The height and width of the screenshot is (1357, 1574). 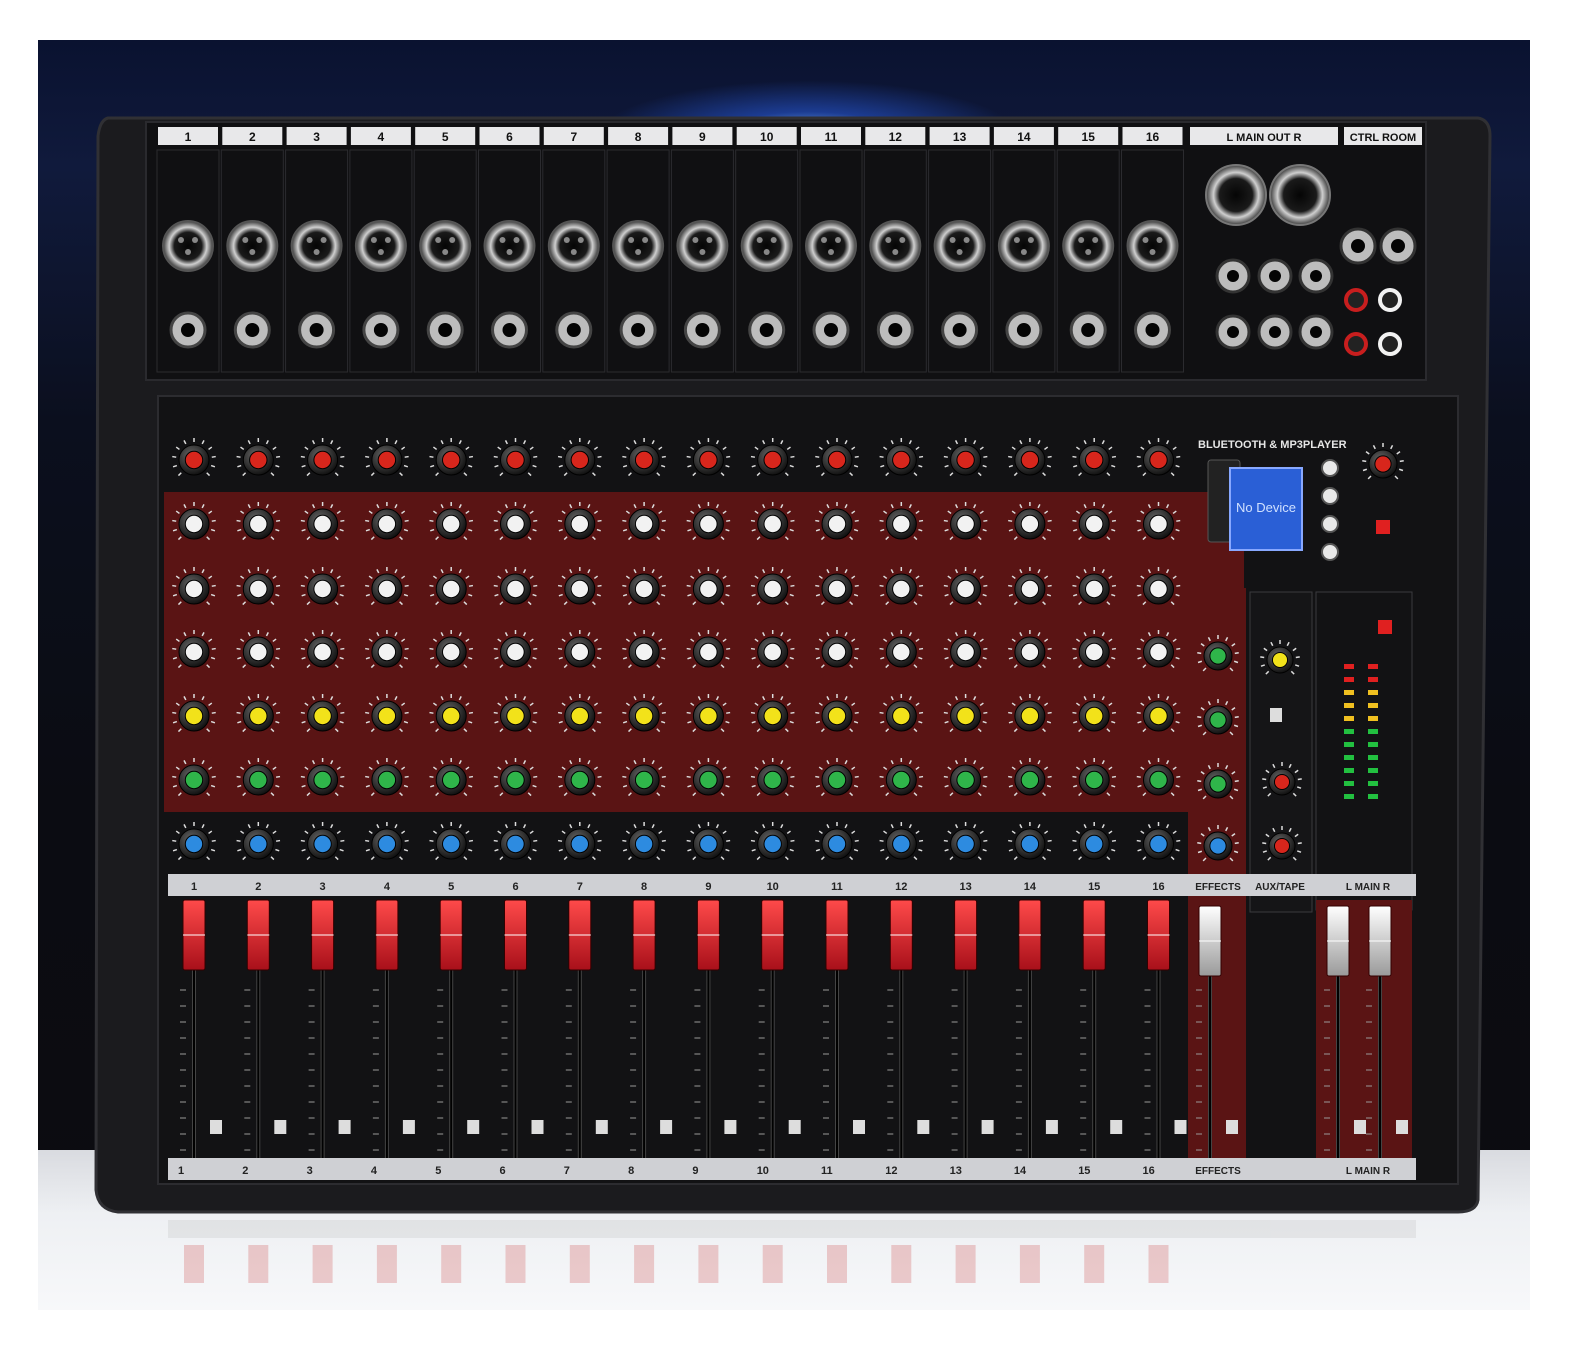 I want to click on channel-number-mid: 10, so click(x=773, y=887).